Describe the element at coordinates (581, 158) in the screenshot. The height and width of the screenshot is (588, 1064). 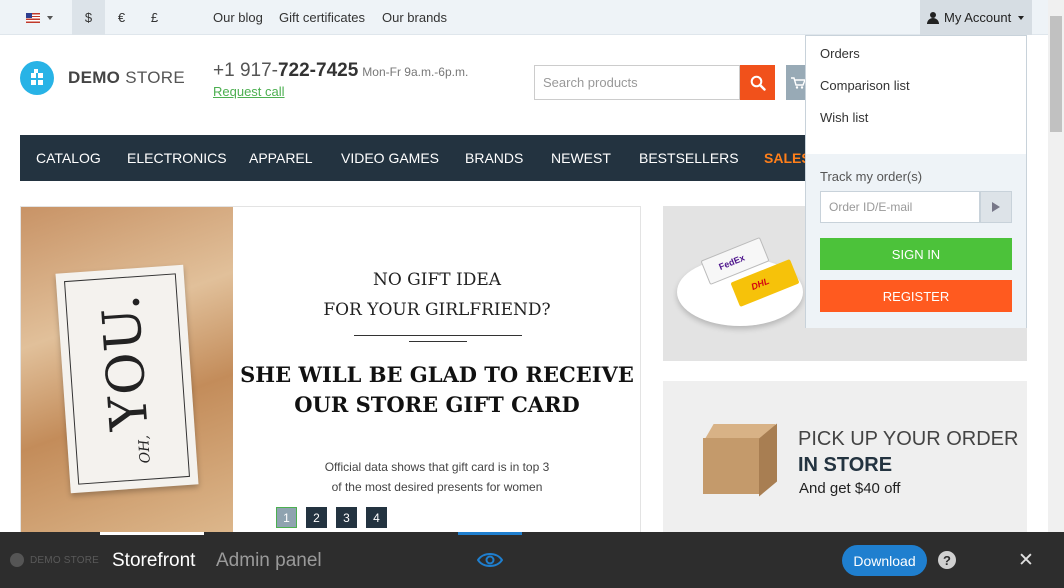
I see `nav-newest: NEWEST` at that location.